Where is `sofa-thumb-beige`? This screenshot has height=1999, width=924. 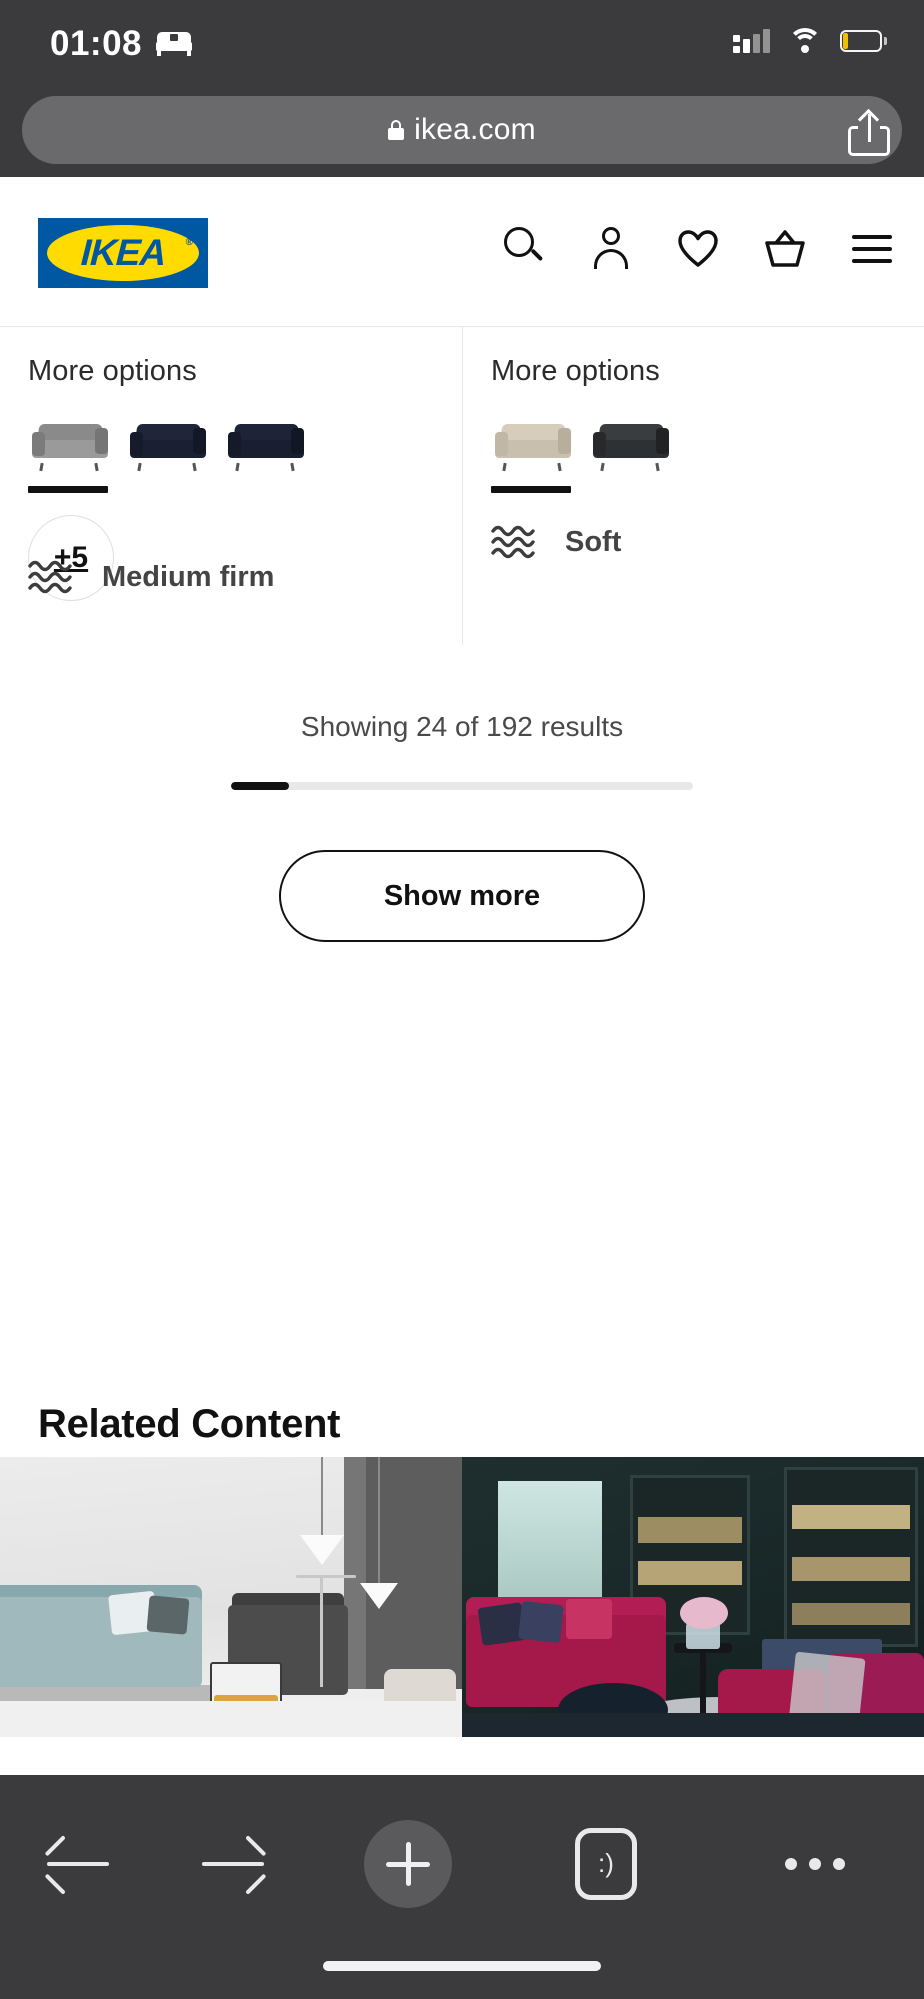
sofa-thumb-beige is located at coordinates (533, 442).